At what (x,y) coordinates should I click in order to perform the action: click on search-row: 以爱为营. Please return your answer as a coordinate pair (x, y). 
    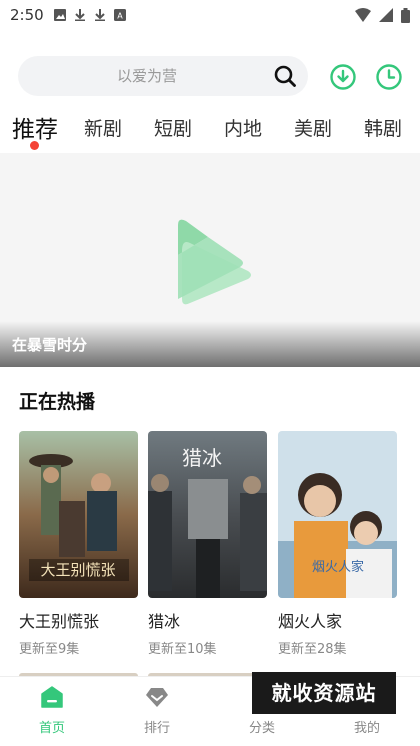
    Looking at the image, I should click on (210, 76).